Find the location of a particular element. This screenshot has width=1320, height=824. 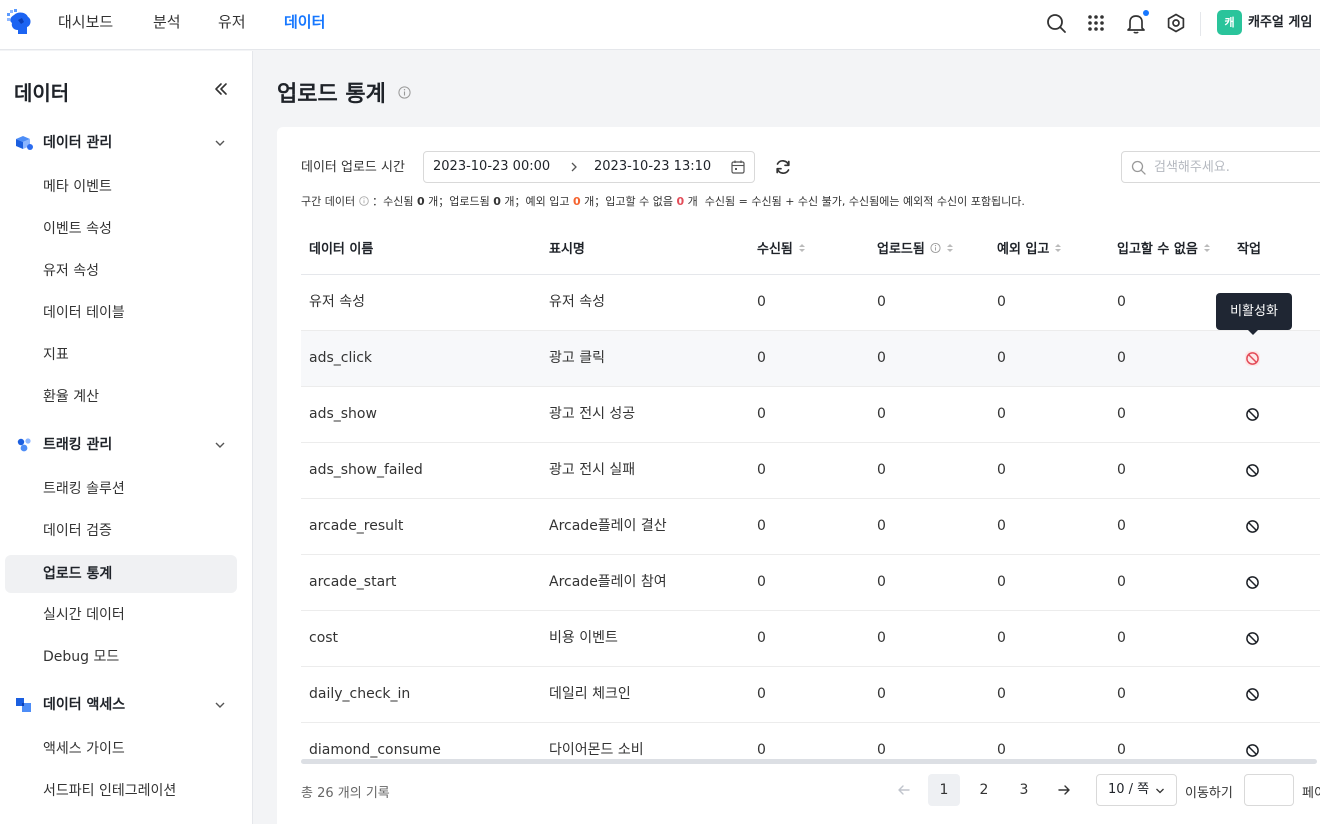

page-title: 업로드 통계 is located at coordinates (331, 94).